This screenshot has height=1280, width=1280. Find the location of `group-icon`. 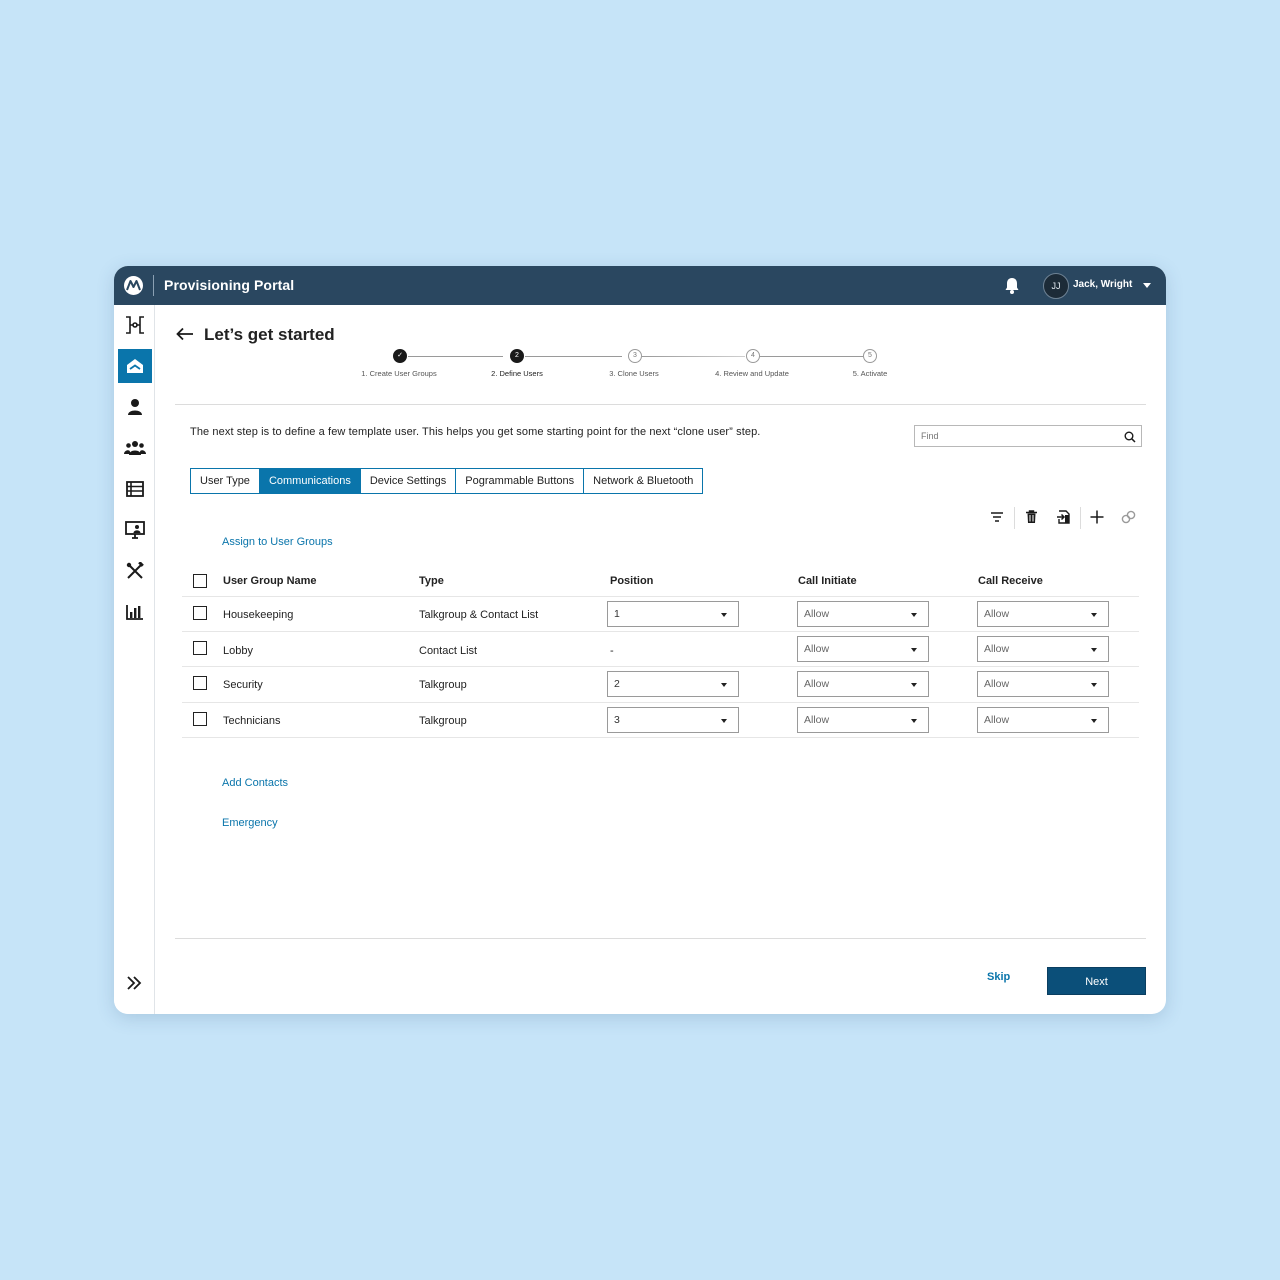

group-icon is located at coordinates (135, 448).